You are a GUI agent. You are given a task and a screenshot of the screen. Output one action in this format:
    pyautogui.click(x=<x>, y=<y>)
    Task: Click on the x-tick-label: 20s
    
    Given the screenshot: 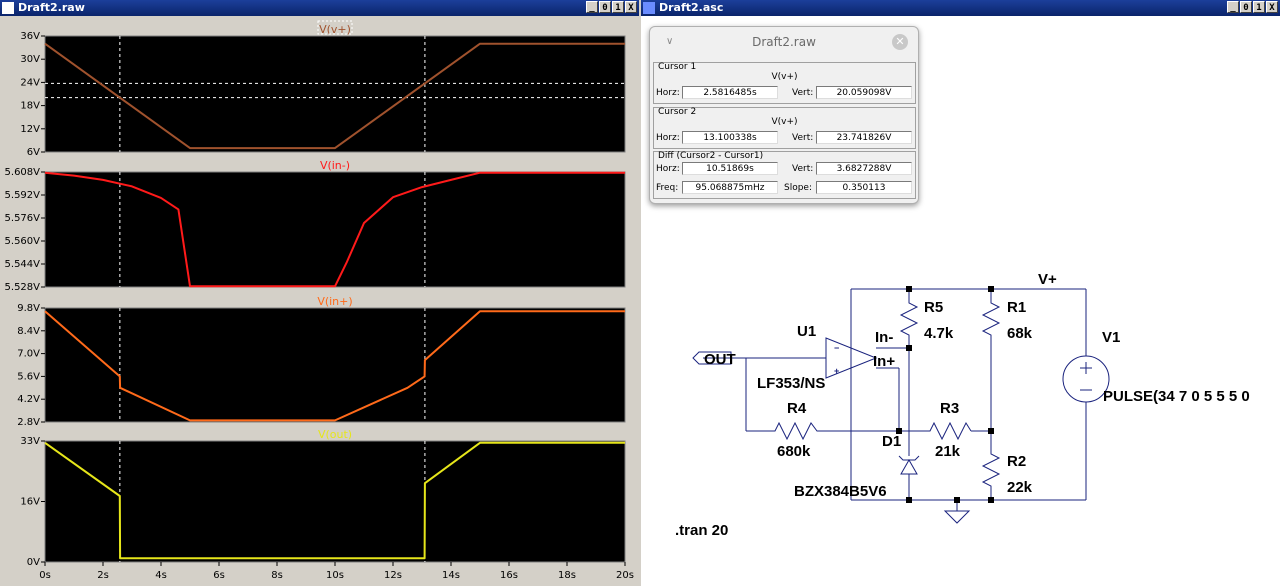 What is the action you would take?
    pyautogui.click(x=625, y=575)
    